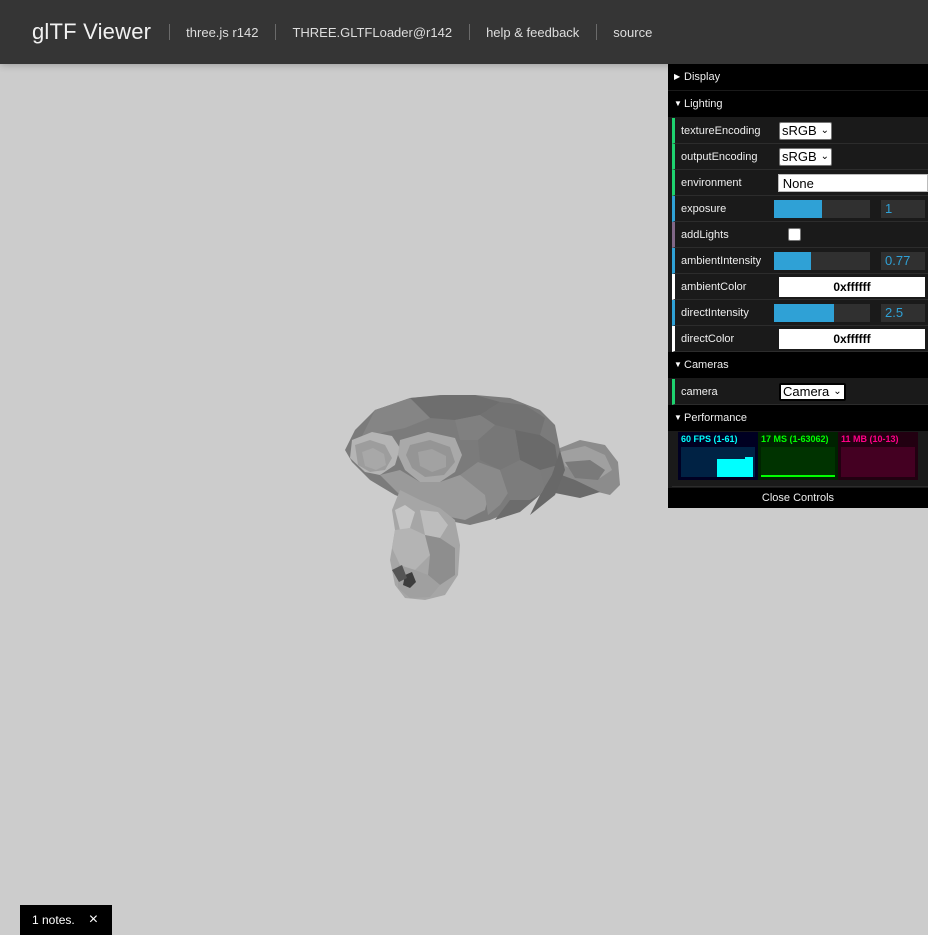  I want to click on output-encoding-select: sRGB ⌄, so click(806, 156).